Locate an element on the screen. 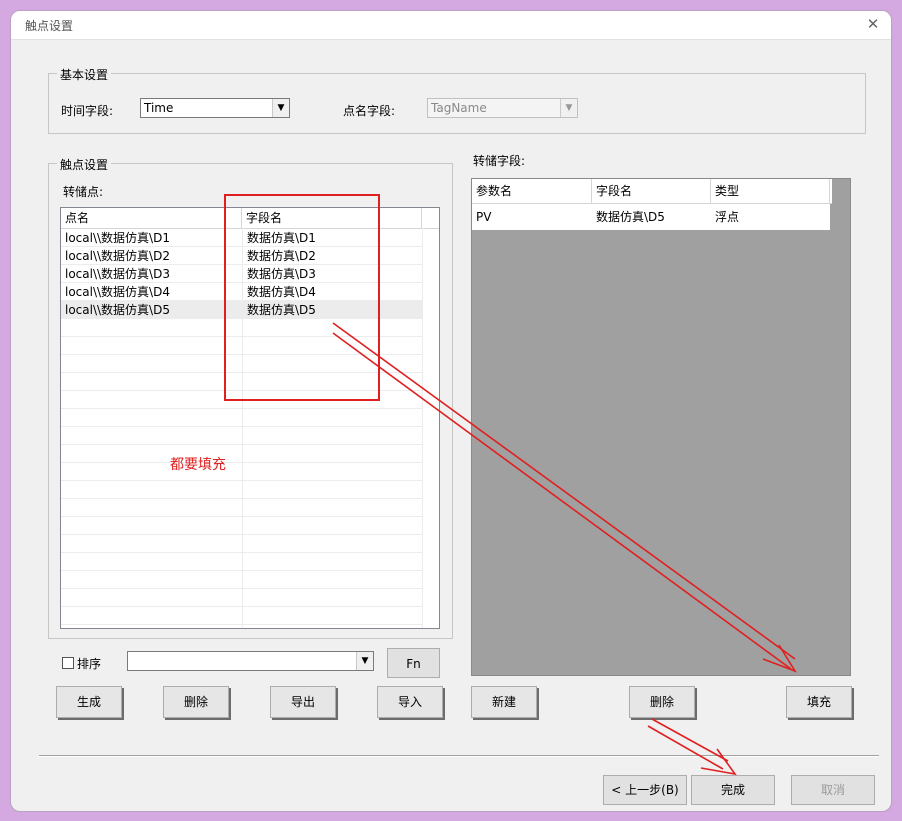  sort-label: 排序 is located at coordinates (89, 664).